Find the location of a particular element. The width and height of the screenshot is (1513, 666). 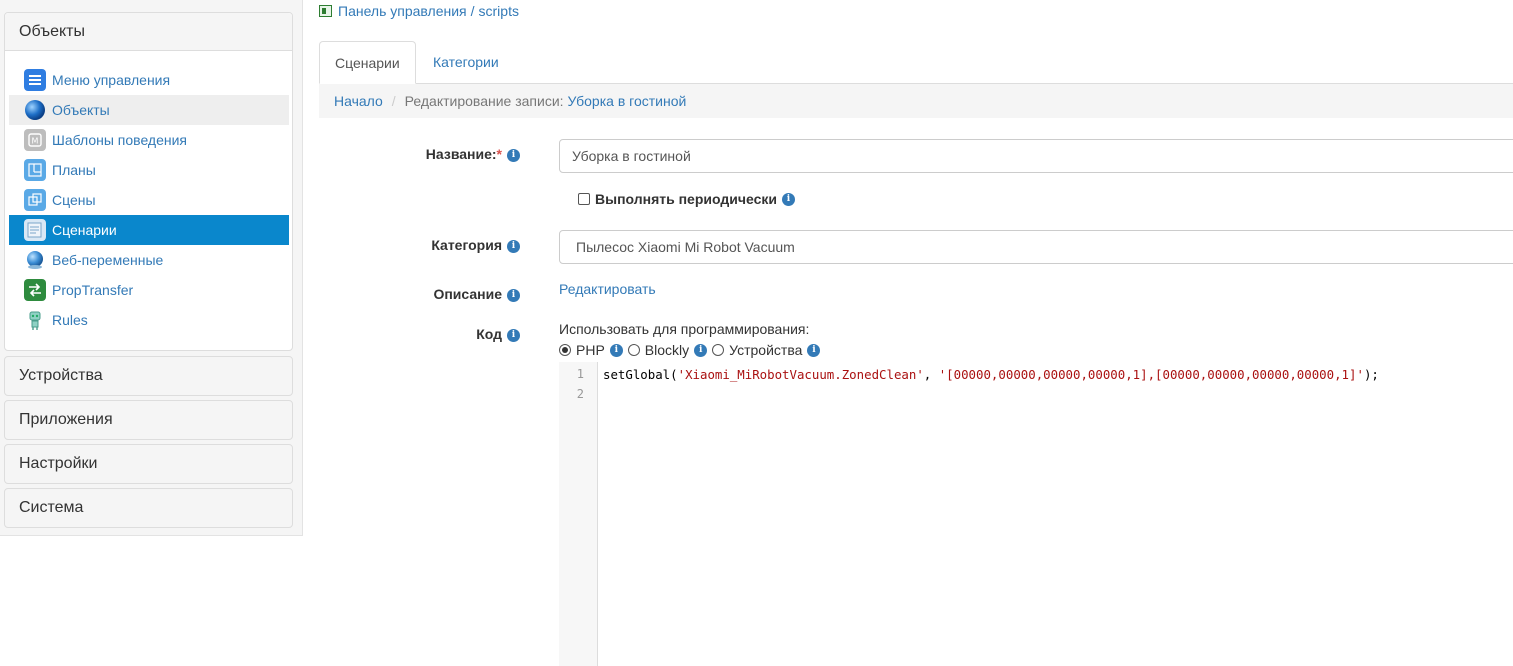

scripts-module-link: scripts is located at coordinates (499, 11).